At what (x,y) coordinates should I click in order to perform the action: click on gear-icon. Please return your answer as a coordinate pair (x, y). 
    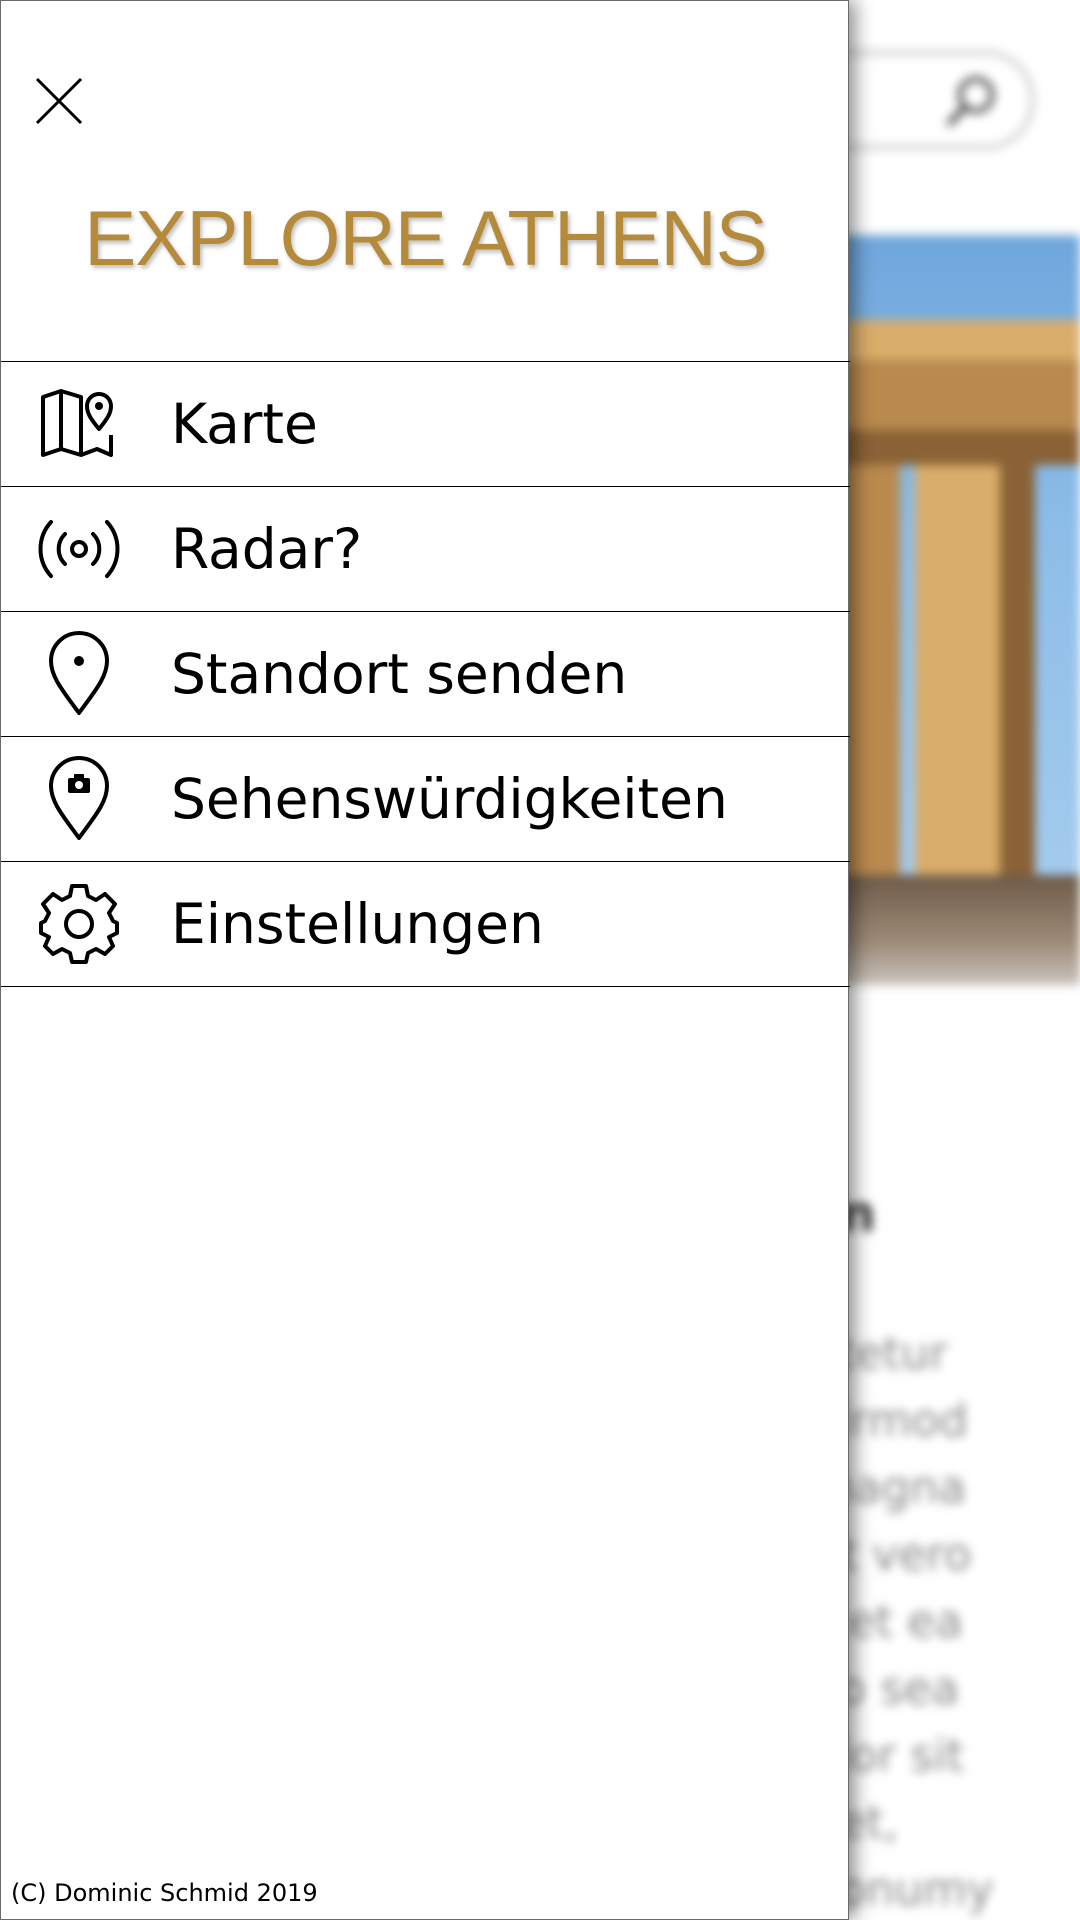
    Looking at the image, I should click on (79, 924).